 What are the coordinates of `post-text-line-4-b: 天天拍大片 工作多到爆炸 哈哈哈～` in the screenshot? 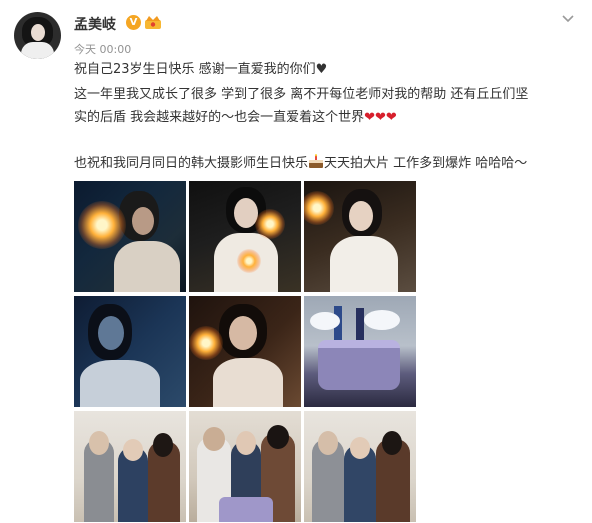 It's located at (426, 163).